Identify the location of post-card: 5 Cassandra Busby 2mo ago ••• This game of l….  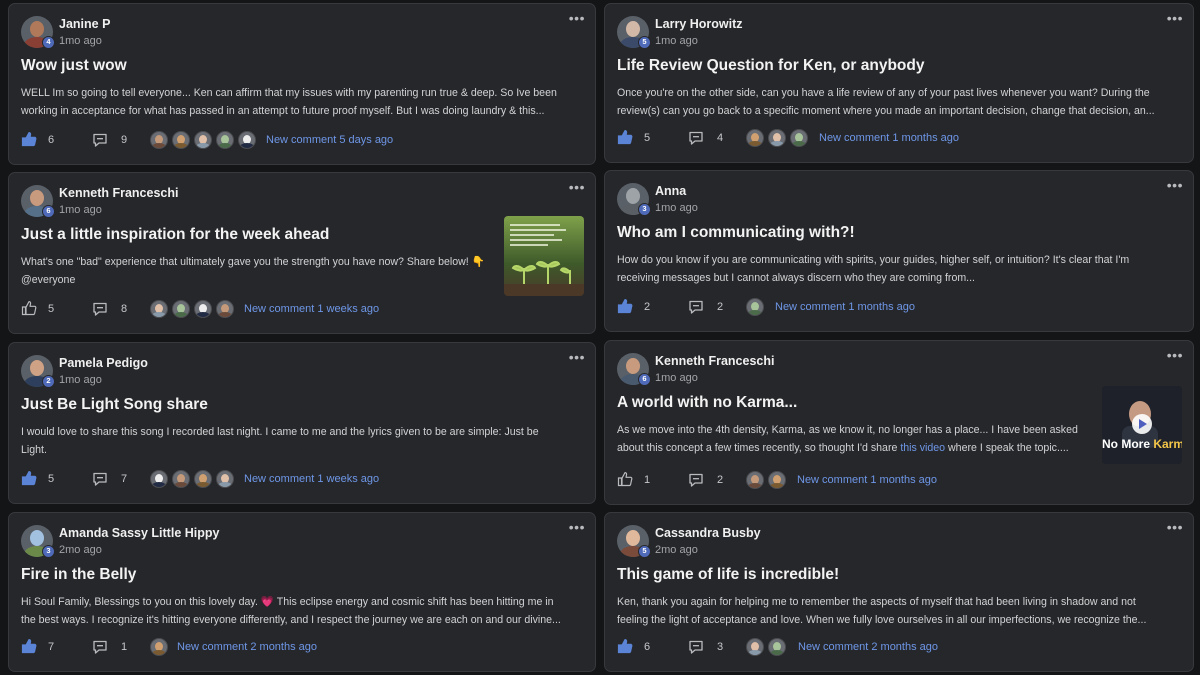
(899, 592).